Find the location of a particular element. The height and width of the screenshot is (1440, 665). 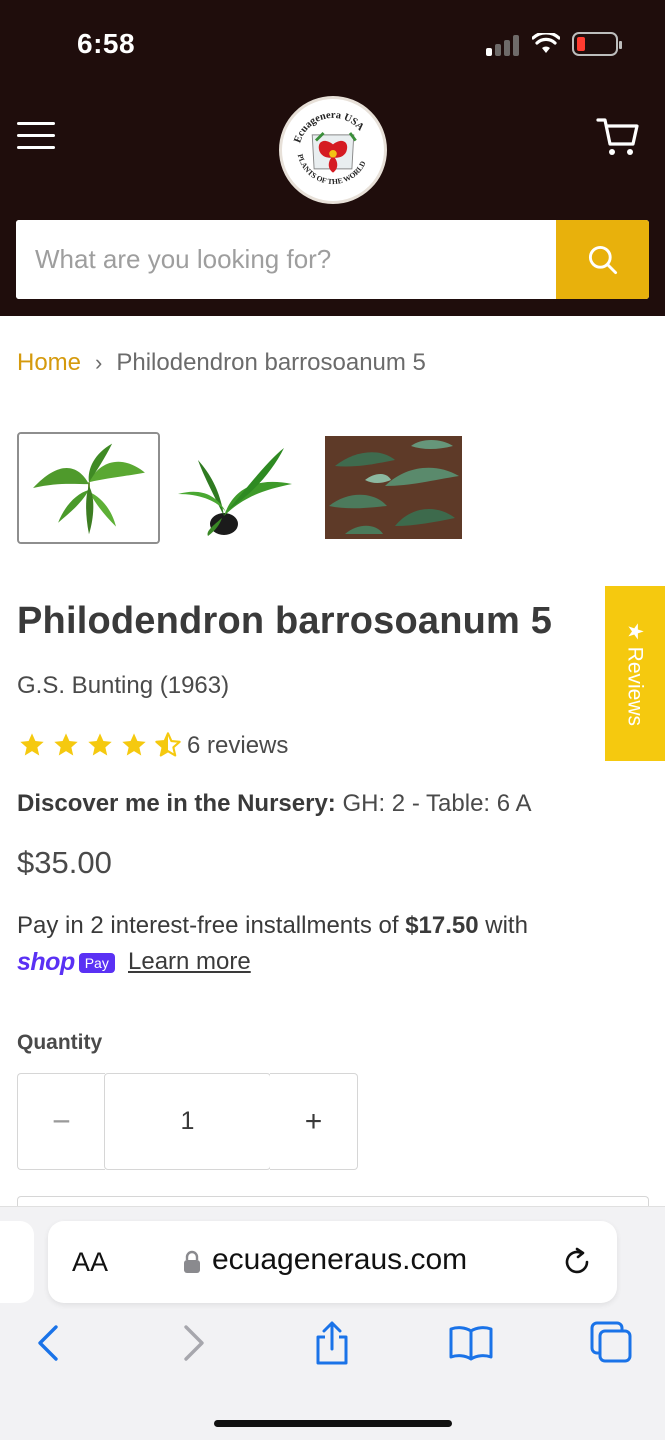

quantity-decrease-button: − is located at coordinates (61, 1121).